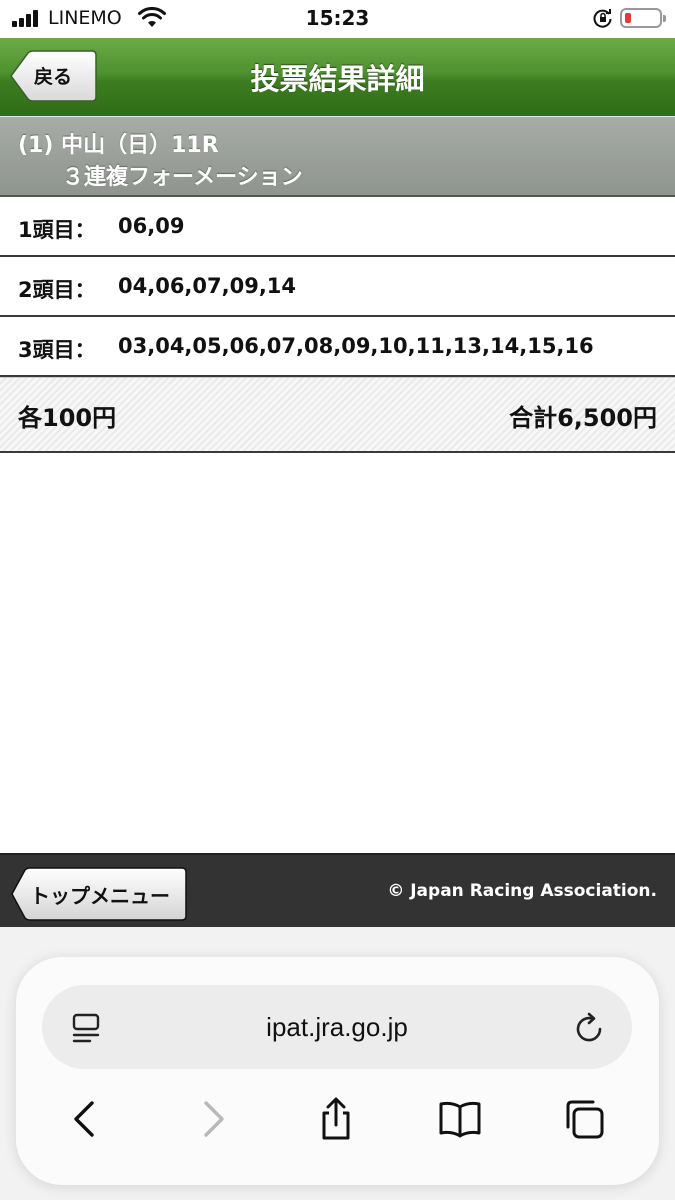  I want to click on url-text: ipat.jra.go.jp, so click(337, 1027).